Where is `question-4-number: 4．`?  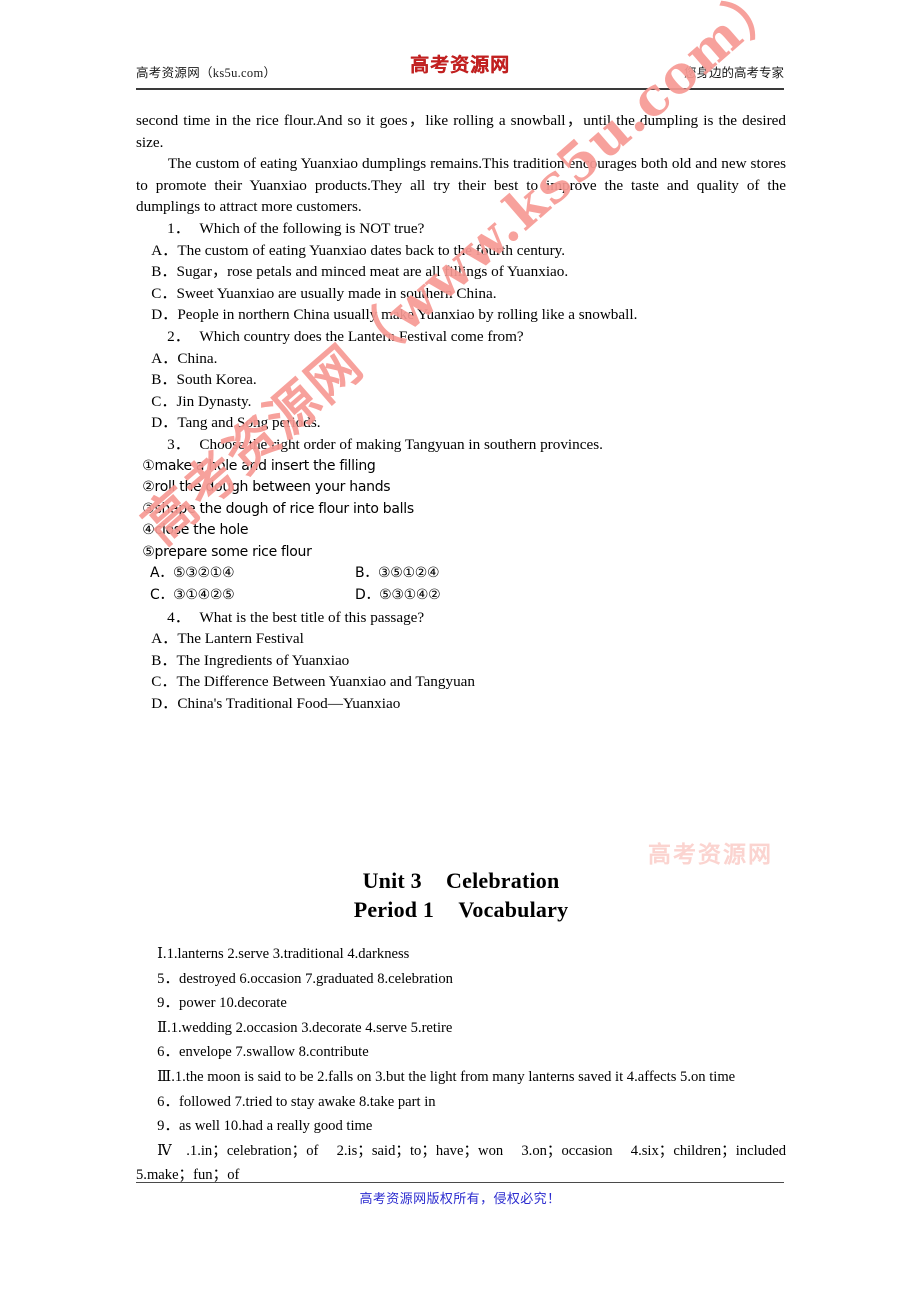 question-4-number: 4． is located at coordinates (178, 617).